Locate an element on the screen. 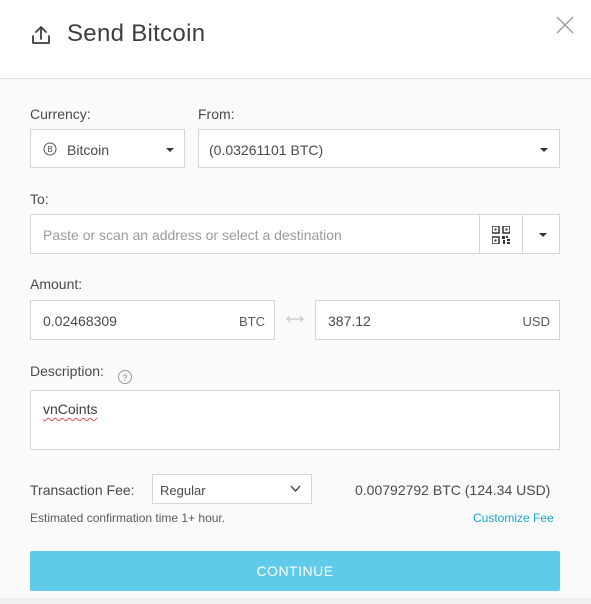 The width and height of the screenshot is (591, 604). fee-label: Transaction Fee: is located at coordinates (82, 490).